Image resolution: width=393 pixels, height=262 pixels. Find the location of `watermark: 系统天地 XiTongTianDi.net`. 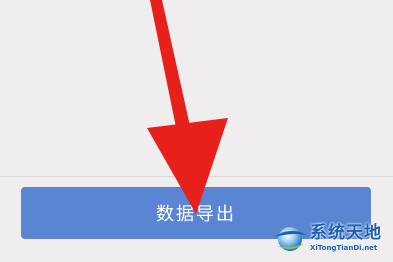

watermark: 系统天地 XiTongTianDi.net is located at coordinates (332, 238).